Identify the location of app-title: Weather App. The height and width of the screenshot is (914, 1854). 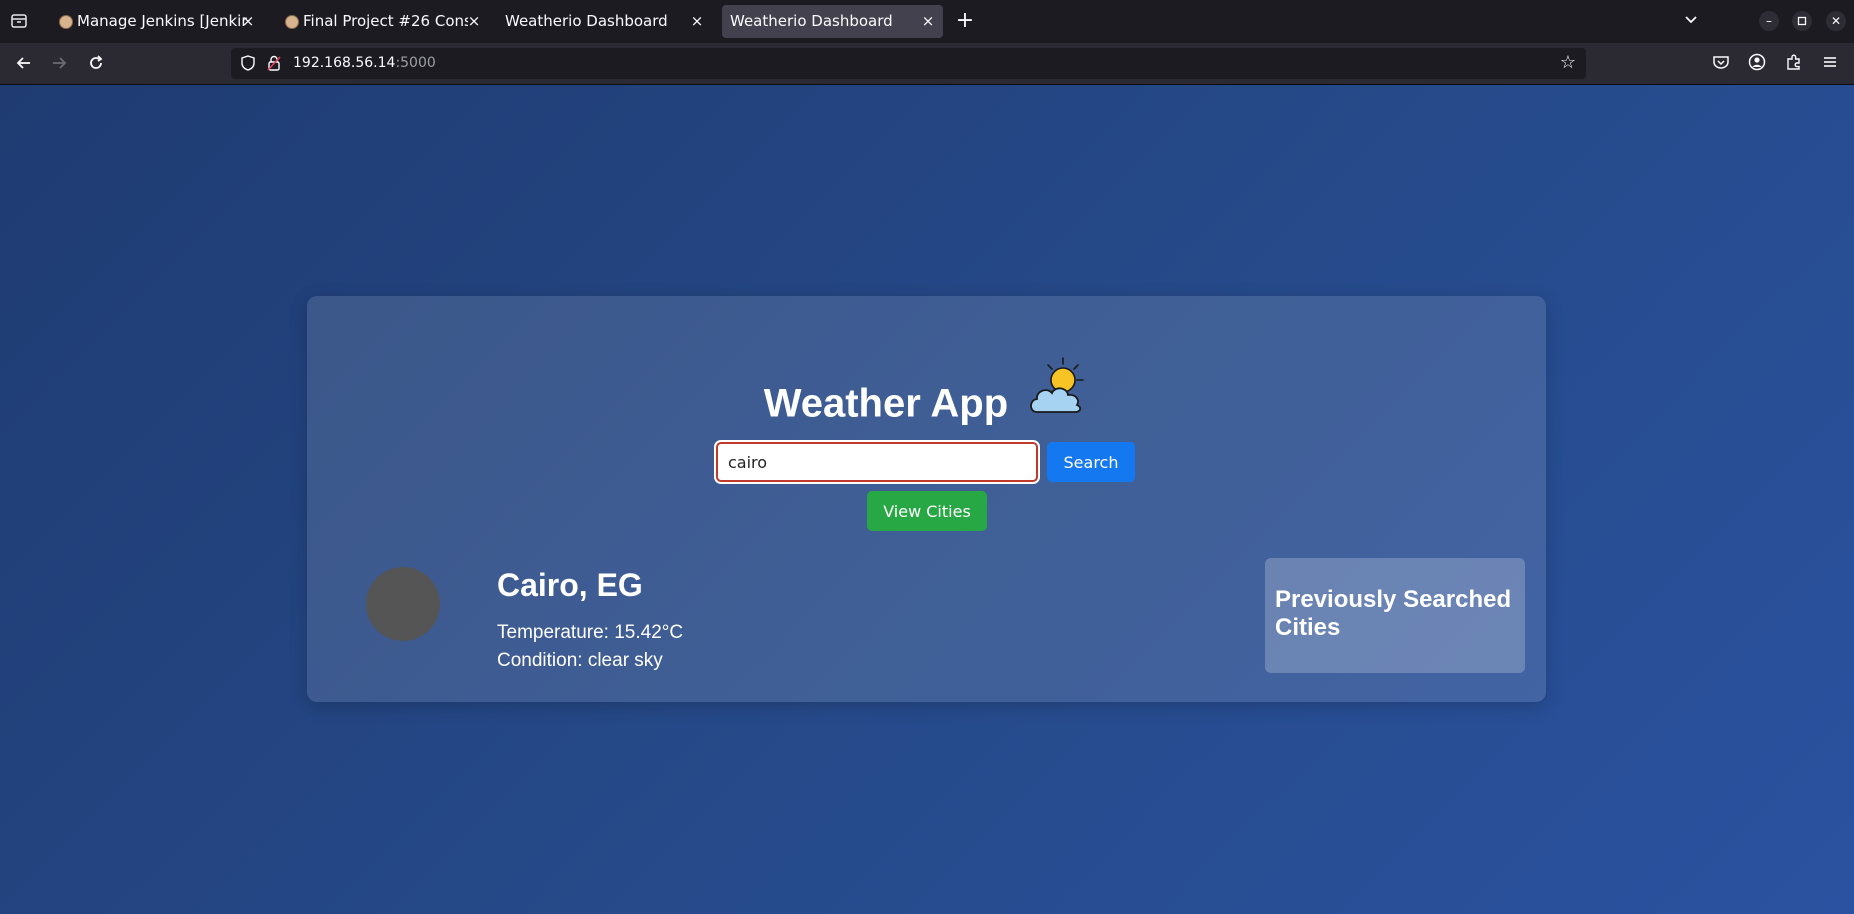
(926, 391).